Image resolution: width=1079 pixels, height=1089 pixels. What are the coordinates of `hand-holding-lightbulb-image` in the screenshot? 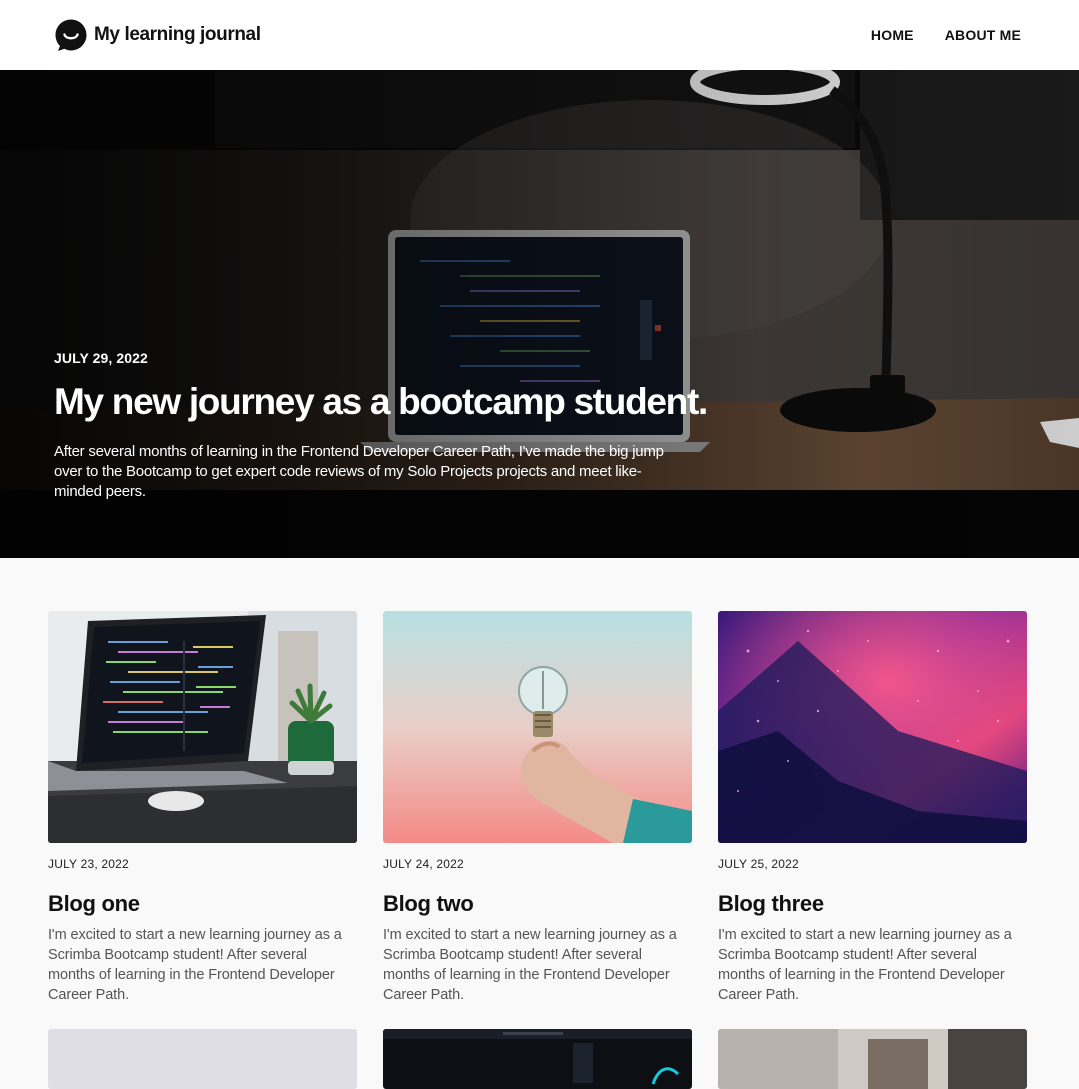 It's located at (537, 727).